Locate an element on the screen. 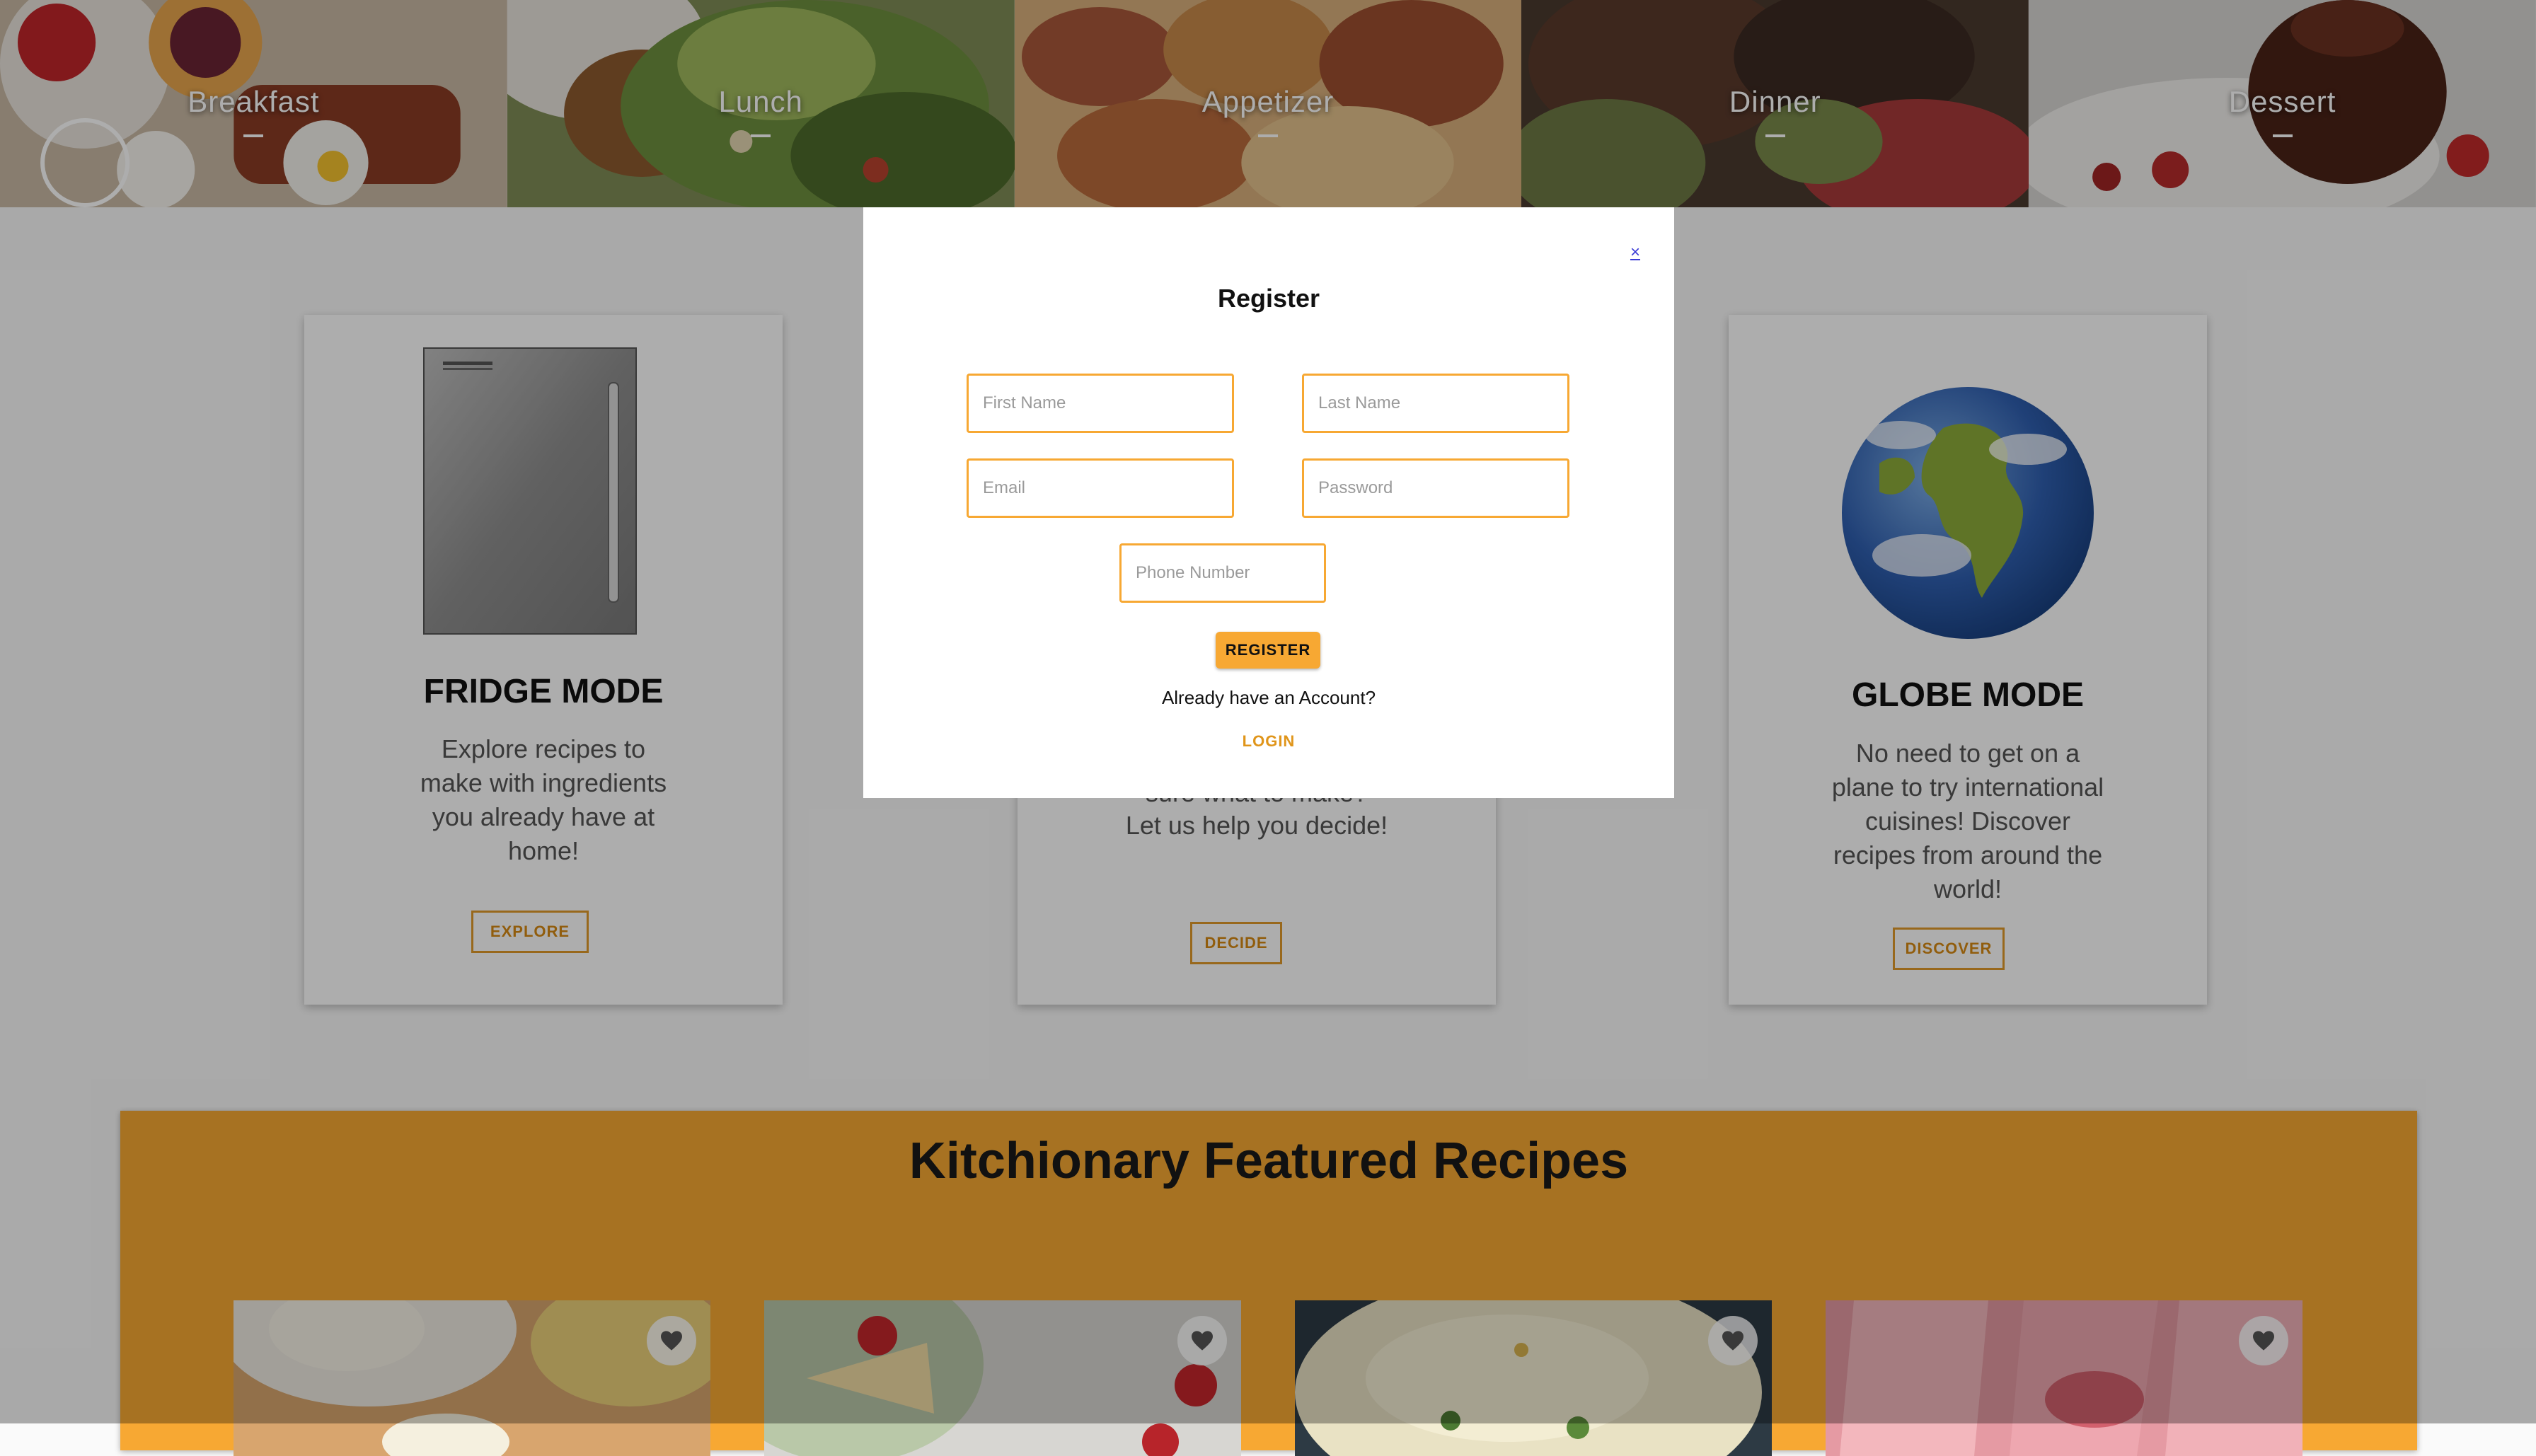 The width and height of the screenshot is (2536, 1456). login-link: LOGIN is located at coordinates (1268, 742).